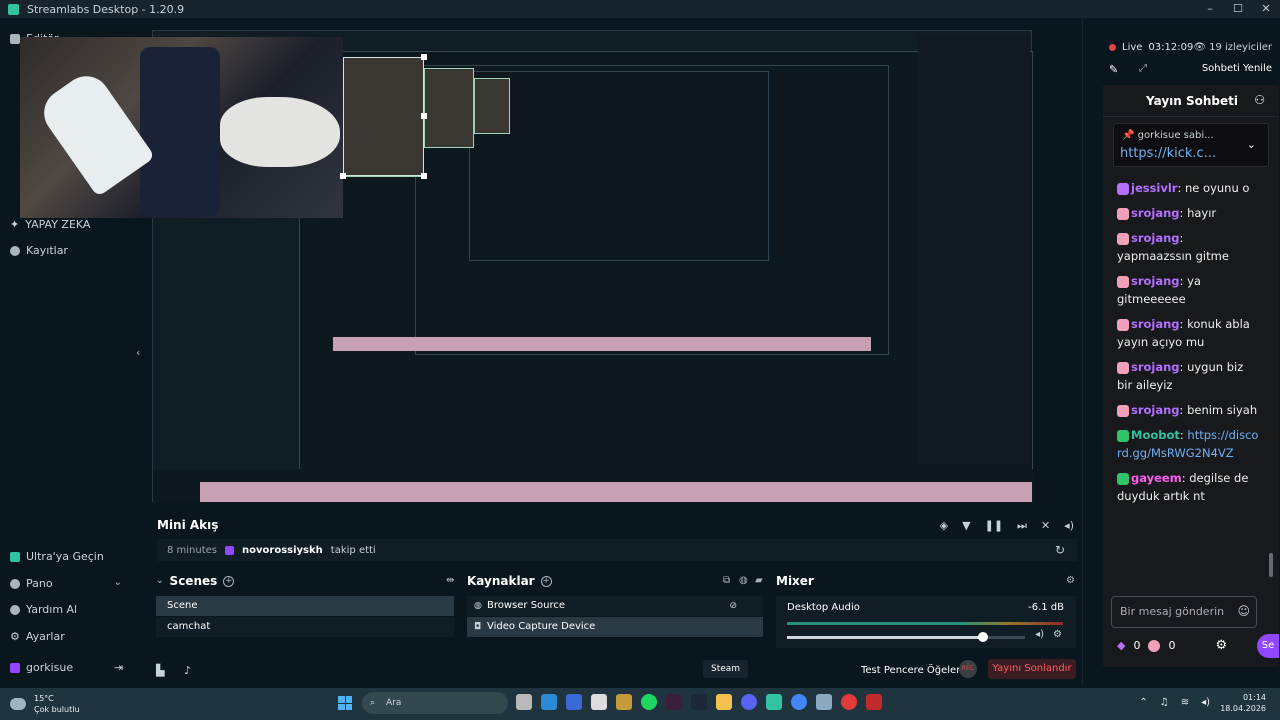 This screenshot has width=1280, height=720. What do you see at coordinates (1143, 68) in the screenshot?
I see `popout-icon: ⤢` at bounding box center [1143, 68].